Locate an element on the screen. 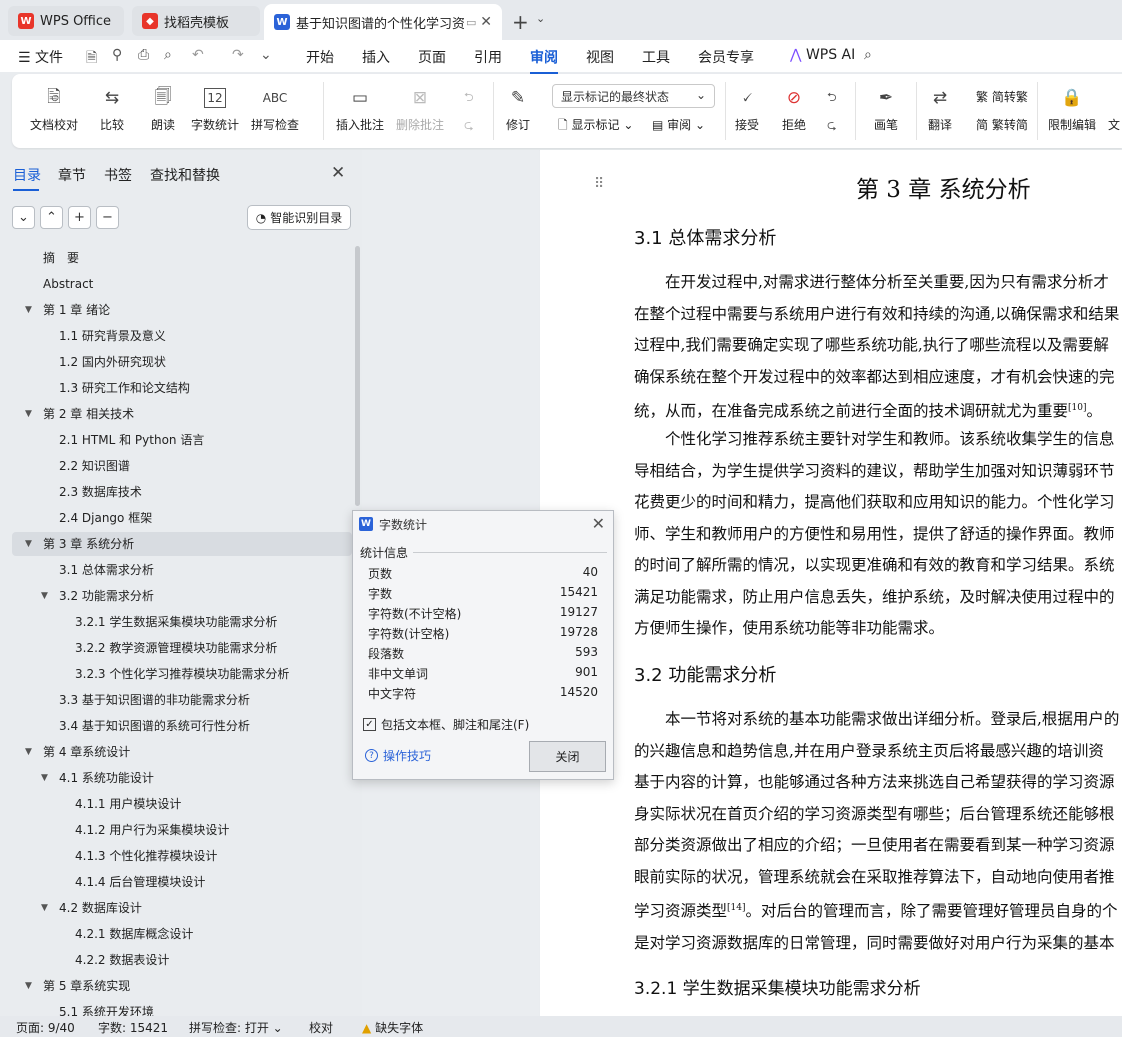 This screenshot has height=1037, width=1122. add-heading-icon: + is located at coordinates (79, 217).